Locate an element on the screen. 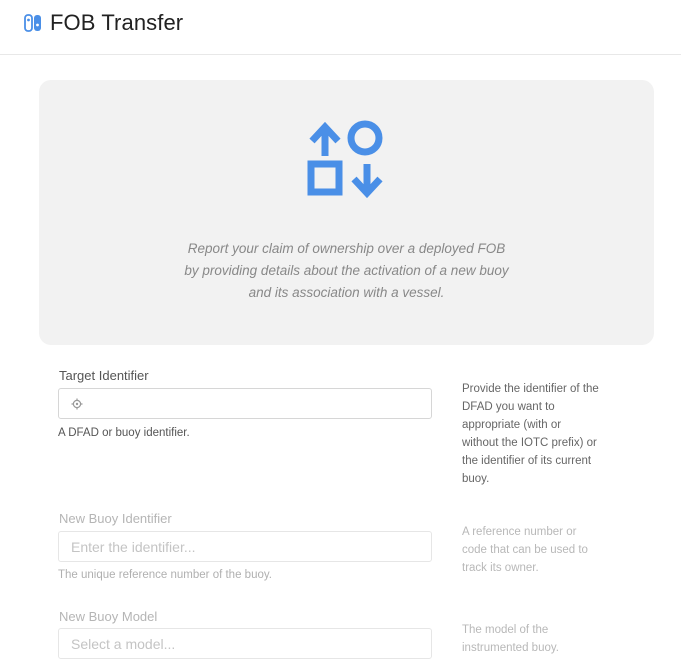 This screenshot has height=659, width=681. target-identifier-label: Target Identifier is located at coordinates (104, 375).